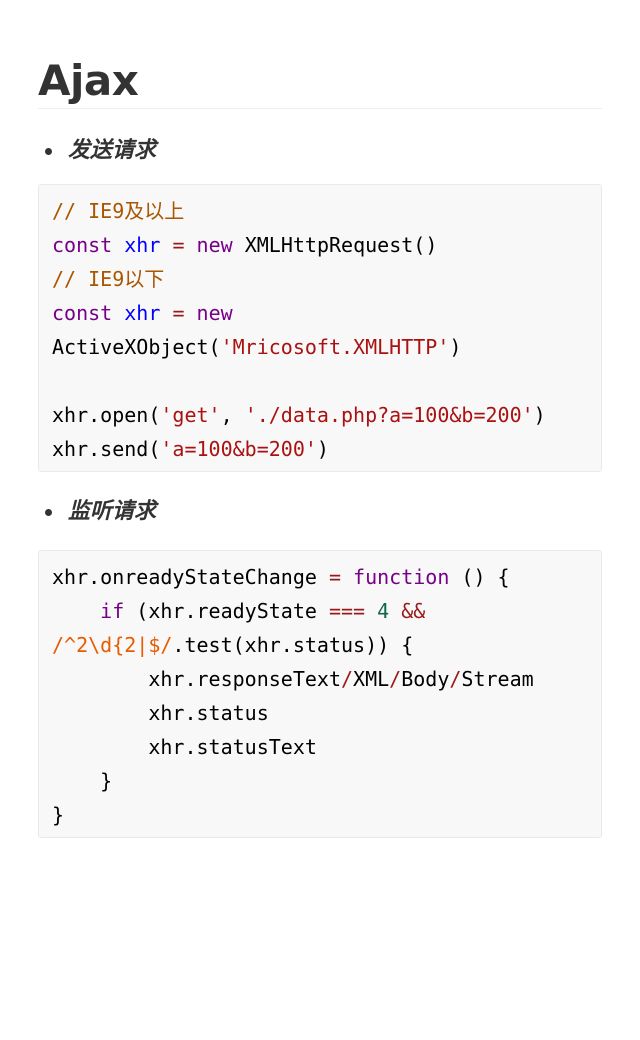  What do you see at coordinates (112, 150) in the screenshot?
I see `section-label: 发送请求` at bounding box center [112, 150].